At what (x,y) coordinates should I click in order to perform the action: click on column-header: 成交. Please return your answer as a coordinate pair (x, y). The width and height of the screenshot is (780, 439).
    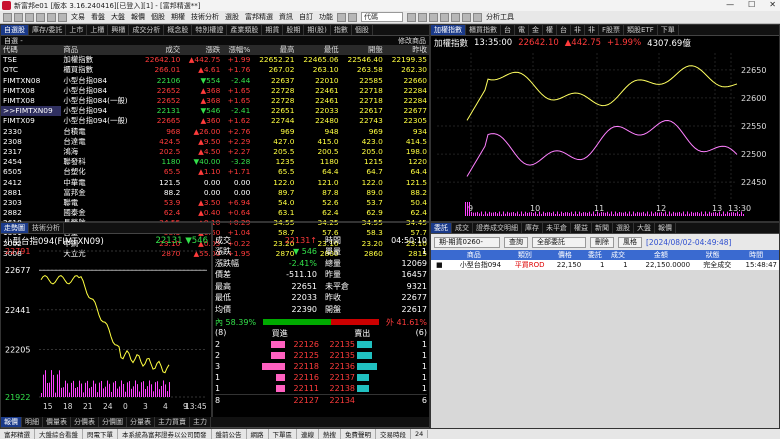
    Looking at the image, I should click on (160, 50).